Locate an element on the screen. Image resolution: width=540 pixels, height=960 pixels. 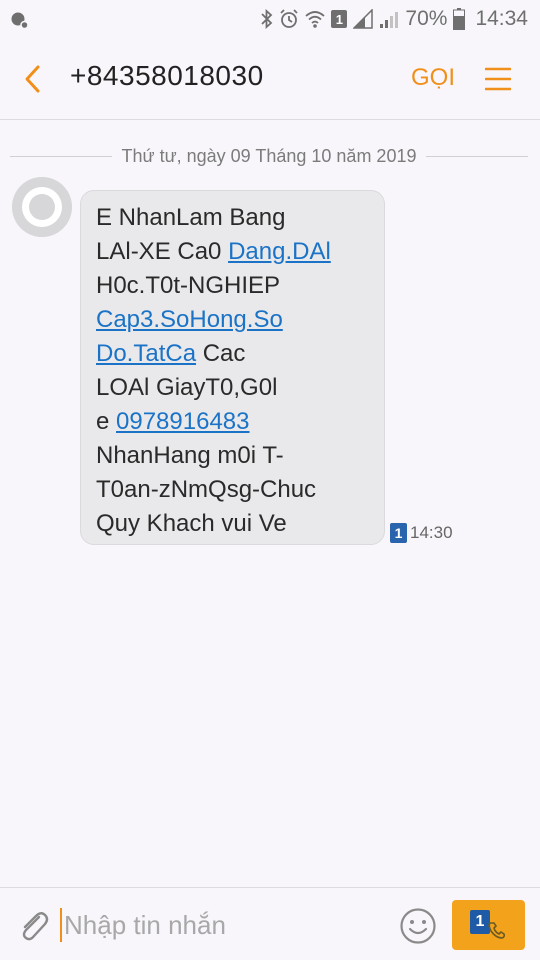
message-text: E NhanLam Bang is located at coordinates (191, 217).